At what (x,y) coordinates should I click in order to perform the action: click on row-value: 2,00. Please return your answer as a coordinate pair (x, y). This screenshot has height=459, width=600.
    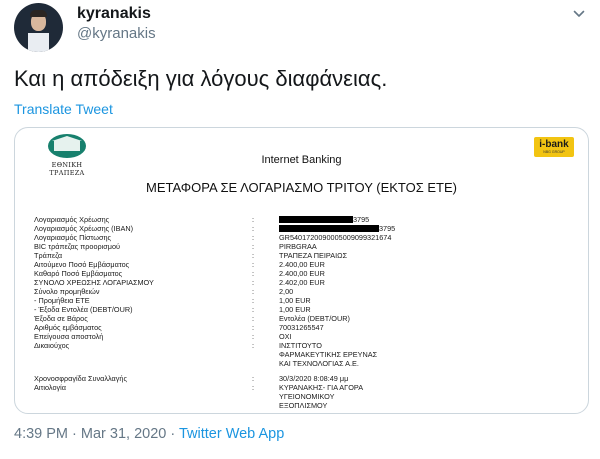
    Looking at the image, I should click on (286, 291).